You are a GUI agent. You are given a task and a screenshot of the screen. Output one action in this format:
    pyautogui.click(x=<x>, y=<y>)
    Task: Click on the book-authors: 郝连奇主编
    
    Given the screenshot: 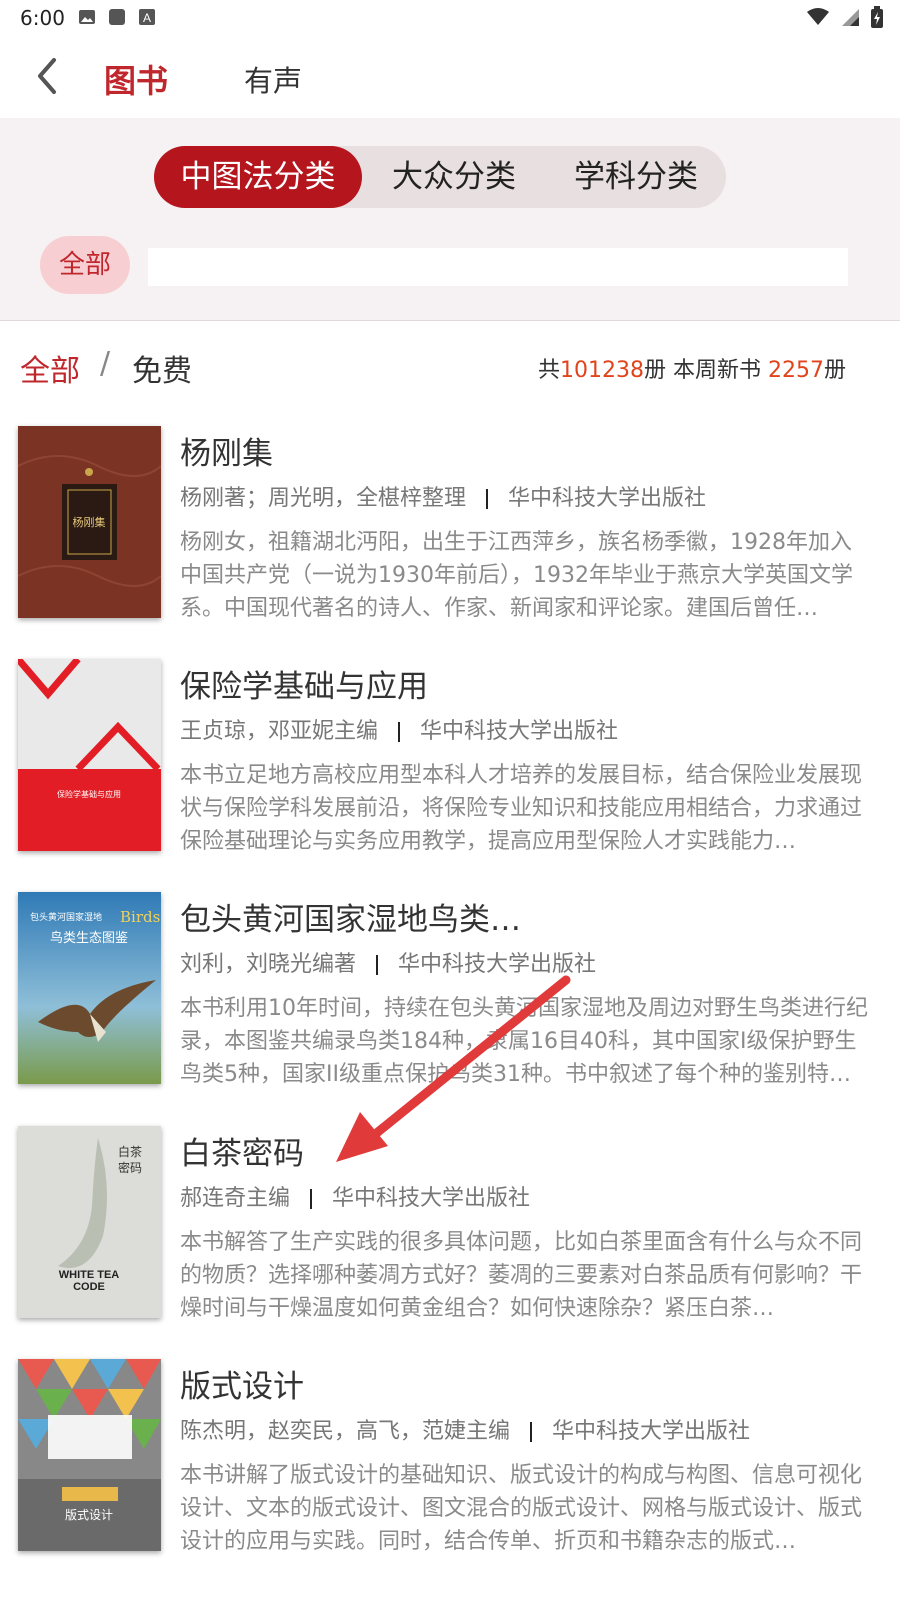 What is the action you would take?
    pyautogui.click(x=235, y=1198)
    